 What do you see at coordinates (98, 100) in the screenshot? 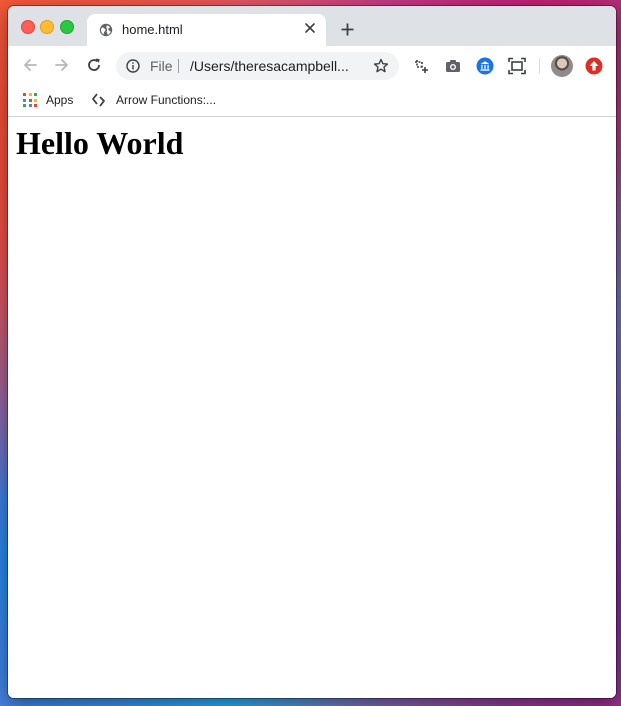
I see `arrow-functions-icon` at bounding box center [98, 100].